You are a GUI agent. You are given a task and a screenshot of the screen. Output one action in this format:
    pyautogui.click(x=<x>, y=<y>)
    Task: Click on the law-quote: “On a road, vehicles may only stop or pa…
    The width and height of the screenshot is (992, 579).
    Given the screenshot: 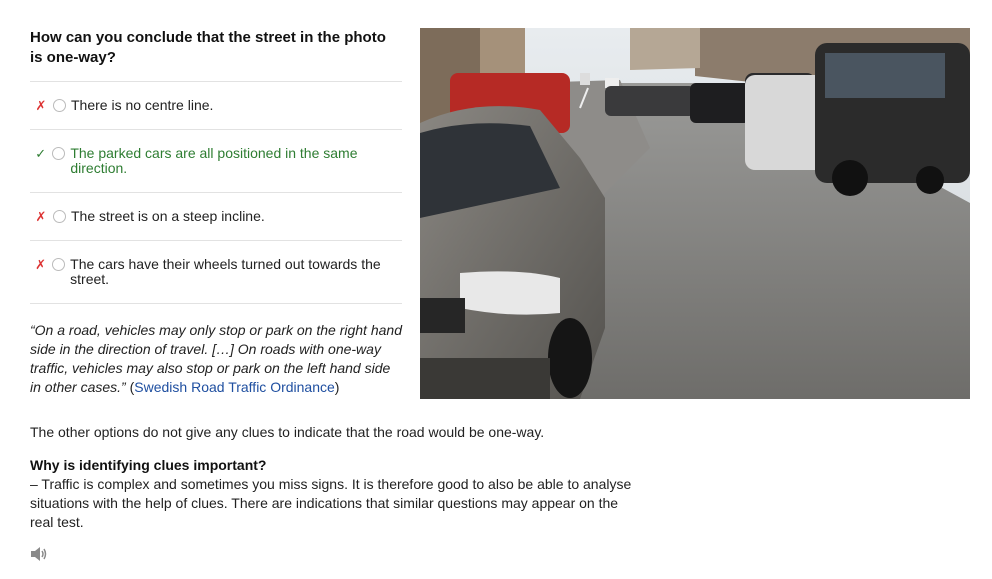 What is the action you would take?
    pyautogui.click(x=216, y=359)
    